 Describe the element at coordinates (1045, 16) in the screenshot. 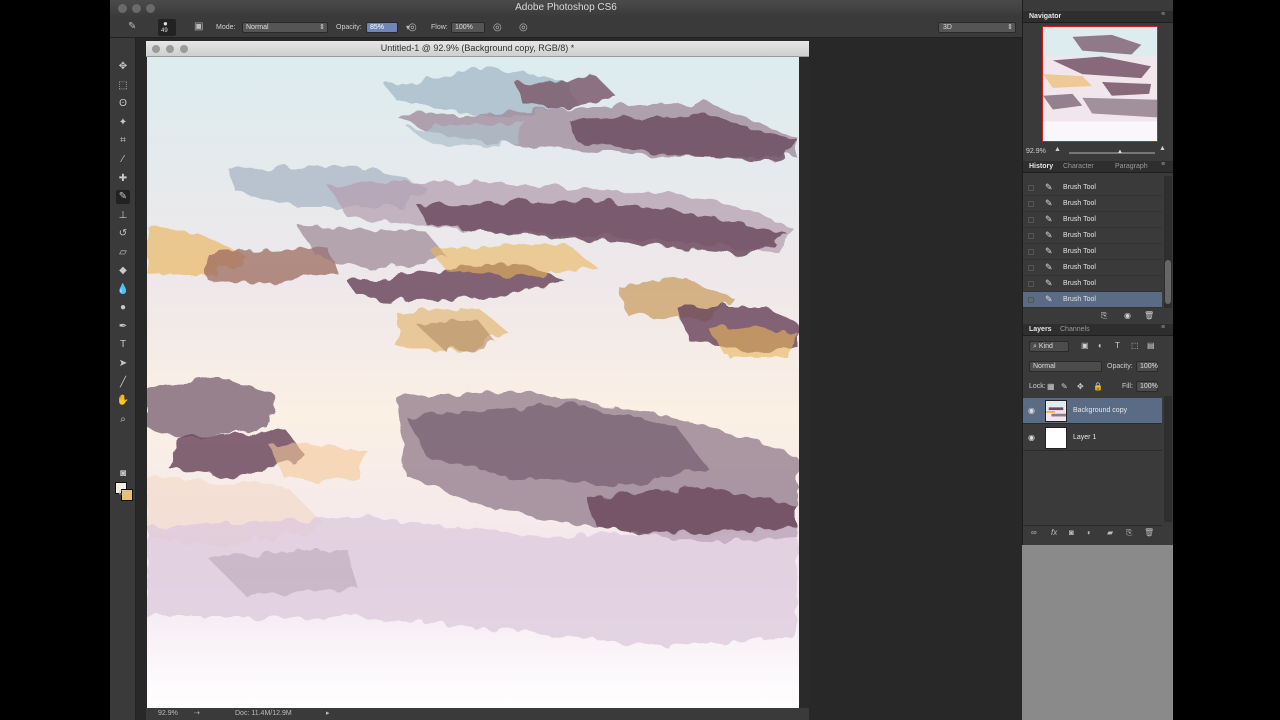

I see `tab-navigator: Navigator` at that location.